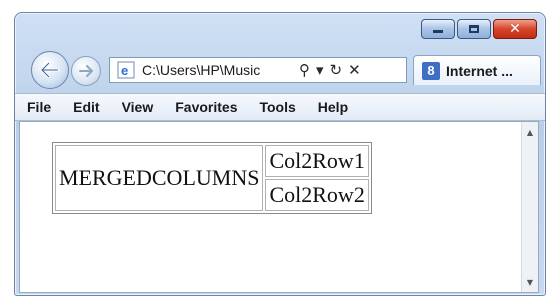 The image size is (560, 298). I want to click on menu-bar: File Edit View Favorites Tools Help, so click(280, 107).